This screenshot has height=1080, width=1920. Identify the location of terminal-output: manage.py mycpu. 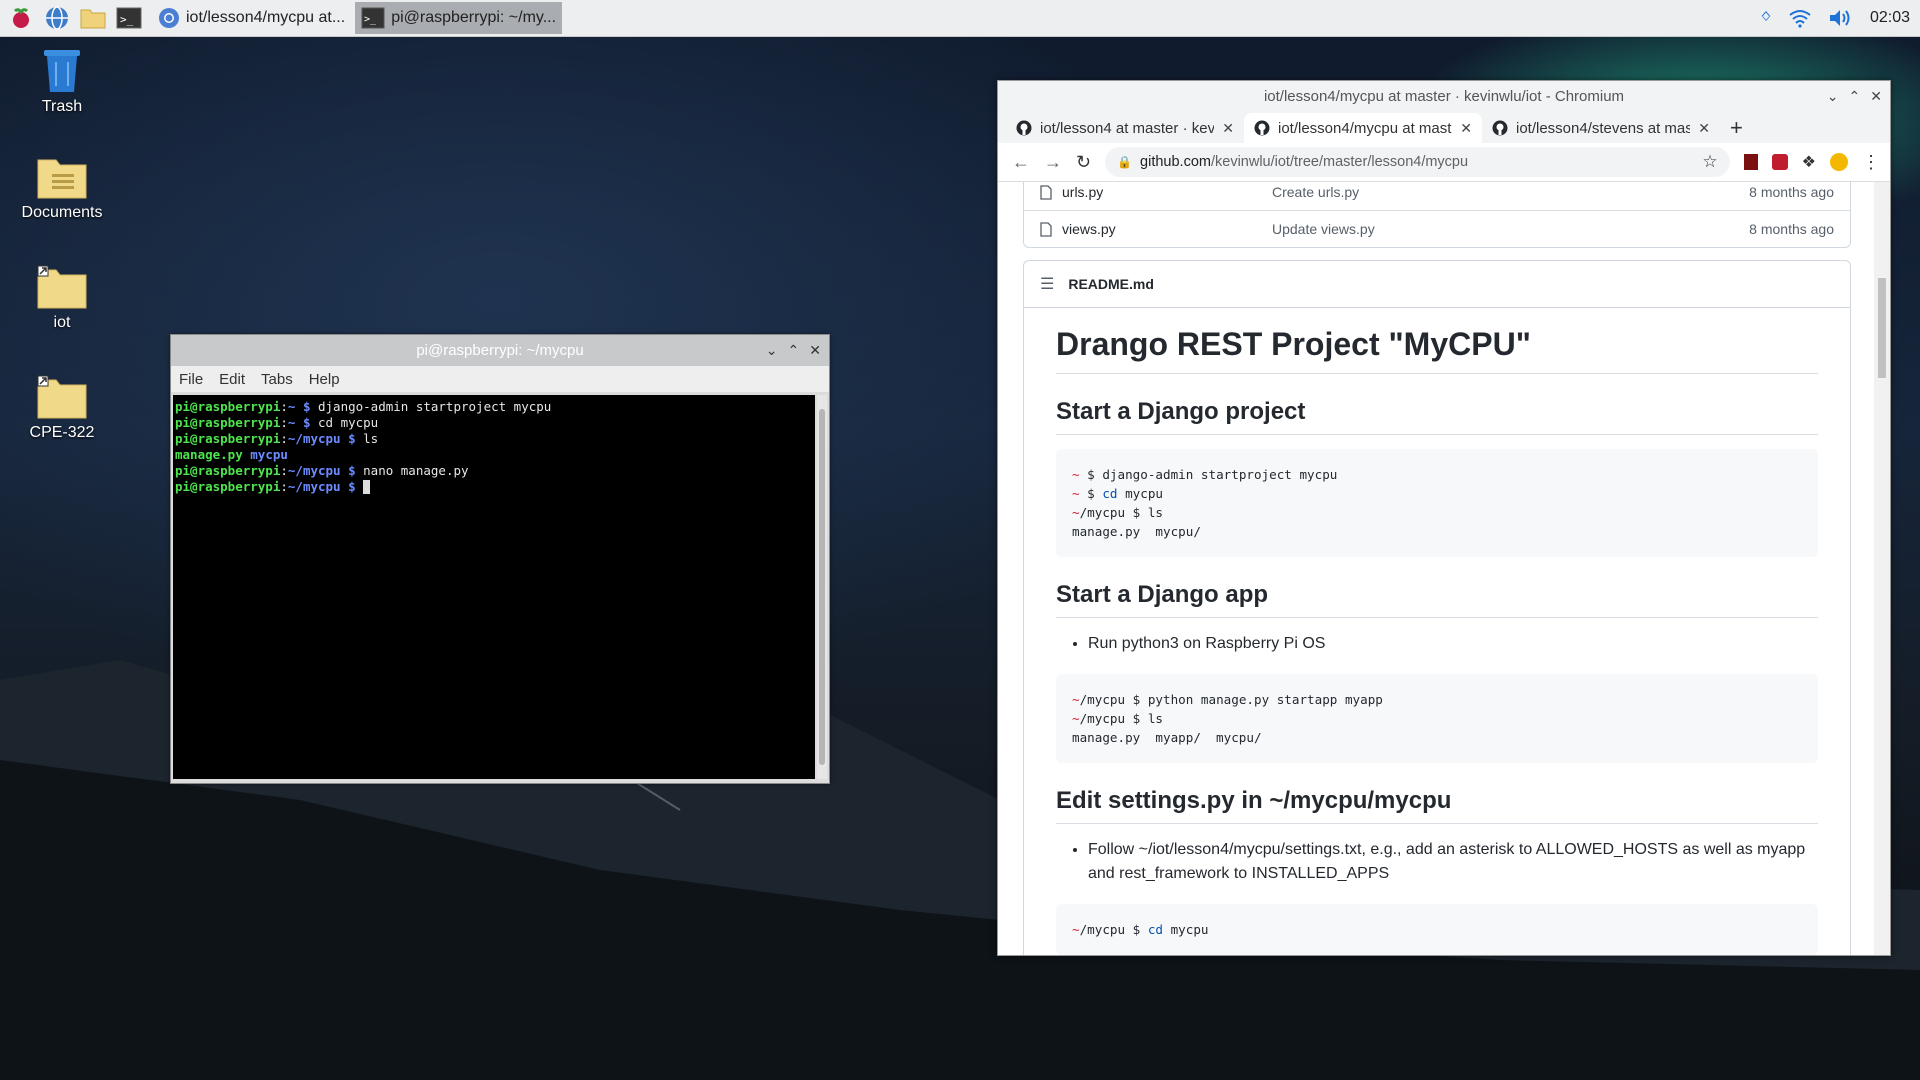
(231, 454).